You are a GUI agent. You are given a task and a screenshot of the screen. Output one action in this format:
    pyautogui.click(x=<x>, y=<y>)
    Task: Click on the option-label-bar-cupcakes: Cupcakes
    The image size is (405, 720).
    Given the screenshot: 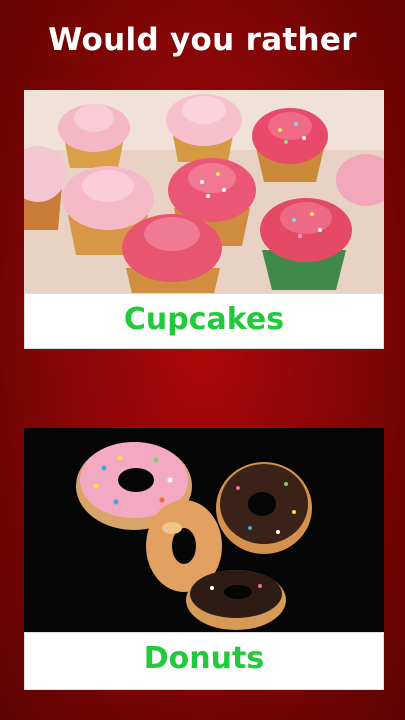 What is the action you would take?
    pyautogui.click(x=204, y=321)
    